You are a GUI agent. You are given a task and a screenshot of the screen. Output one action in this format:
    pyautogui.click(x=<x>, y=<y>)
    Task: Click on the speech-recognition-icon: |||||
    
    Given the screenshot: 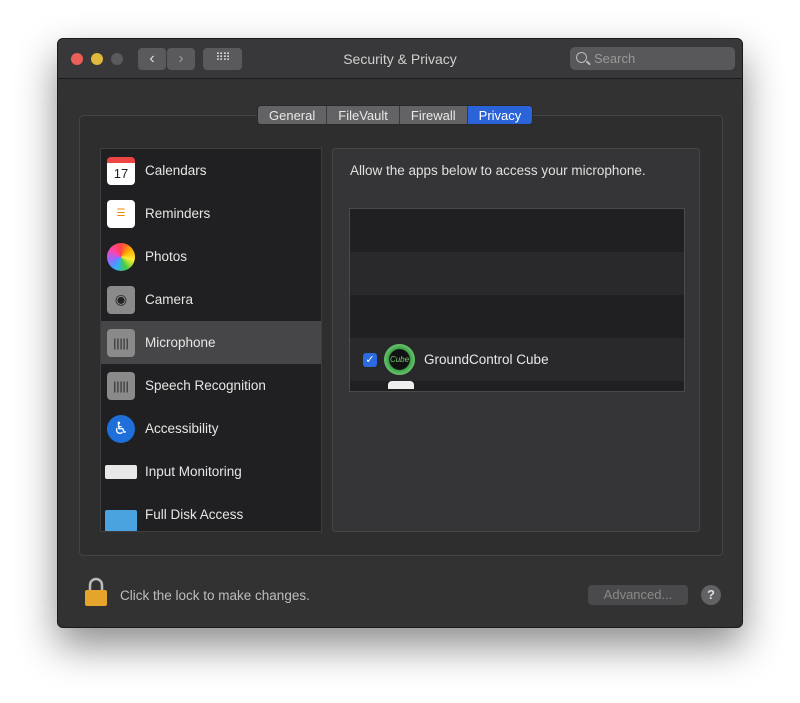 What is the action you would take?
    pyautogui.click(x=121, y=385)
    